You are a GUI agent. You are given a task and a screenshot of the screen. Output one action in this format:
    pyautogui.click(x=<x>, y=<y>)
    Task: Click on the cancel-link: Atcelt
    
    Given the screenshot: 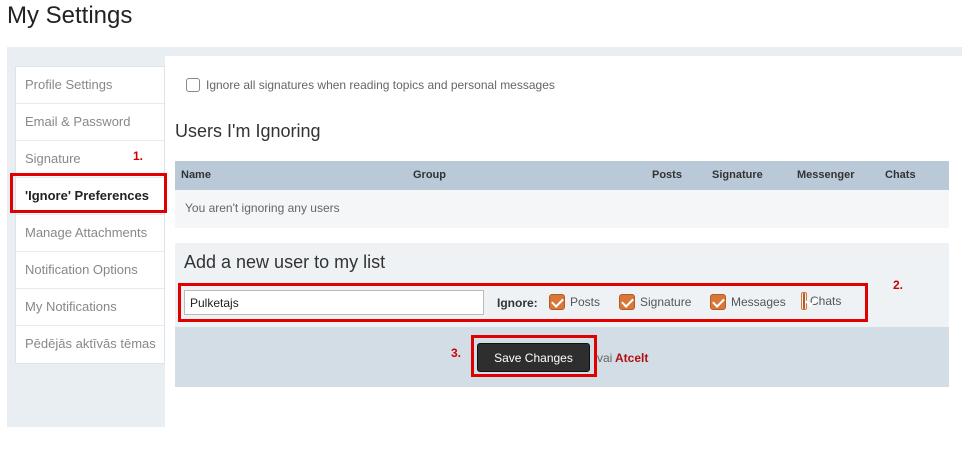 What is the action you would take?
    pyautogui.click(x=631, y=358)
    